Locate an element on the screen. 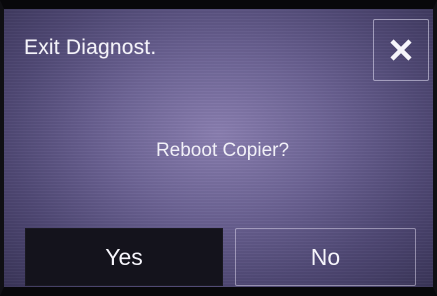 This screenshot has height=296, width=437. no-button: No is located at coordinates (325, 257).